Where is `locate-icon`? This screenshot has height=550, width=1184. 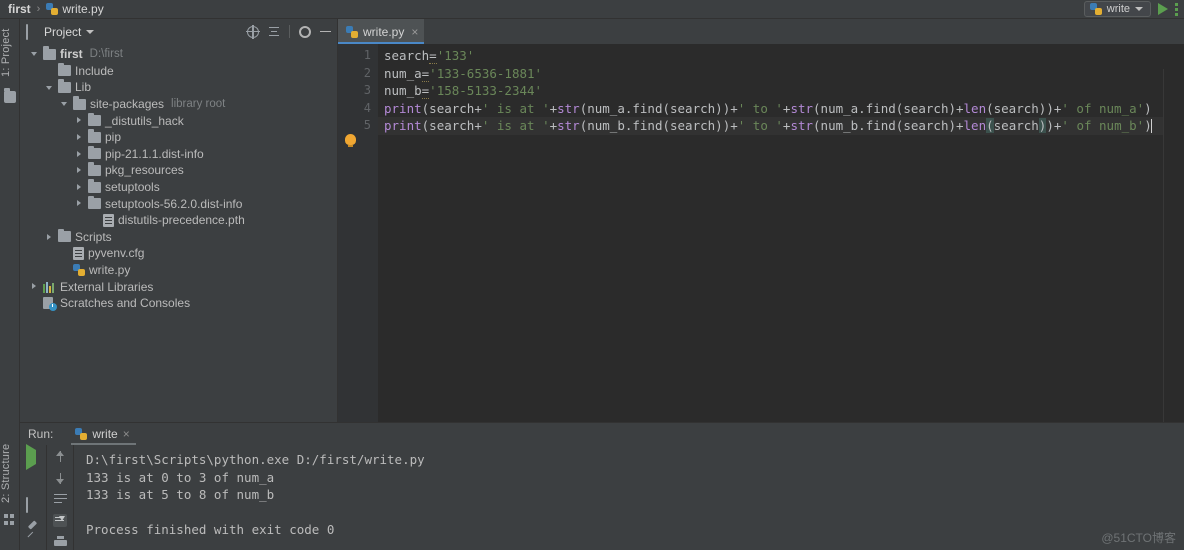
locate-icon is located at coordinates (253, 31).